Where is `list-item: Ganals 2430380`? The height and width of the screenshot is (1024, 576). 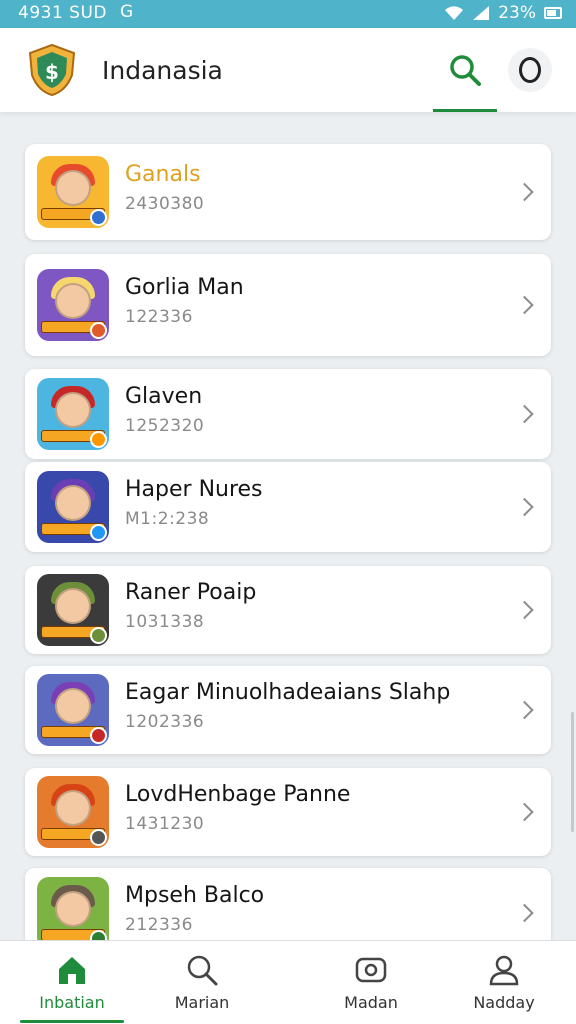 list-item: Ganals 2430380 is located at coordinates (288, 192).